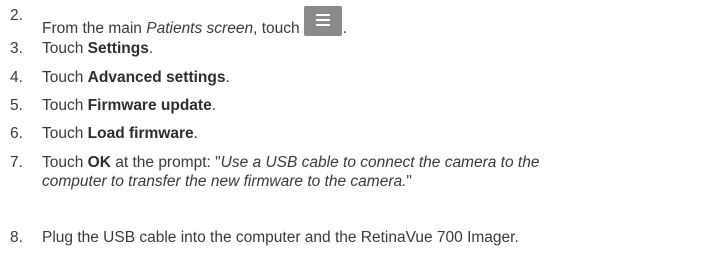 The height and width of the screenshot is (272, 719). I want to click on step-text: Touch Firmware update., so click(129, 105).